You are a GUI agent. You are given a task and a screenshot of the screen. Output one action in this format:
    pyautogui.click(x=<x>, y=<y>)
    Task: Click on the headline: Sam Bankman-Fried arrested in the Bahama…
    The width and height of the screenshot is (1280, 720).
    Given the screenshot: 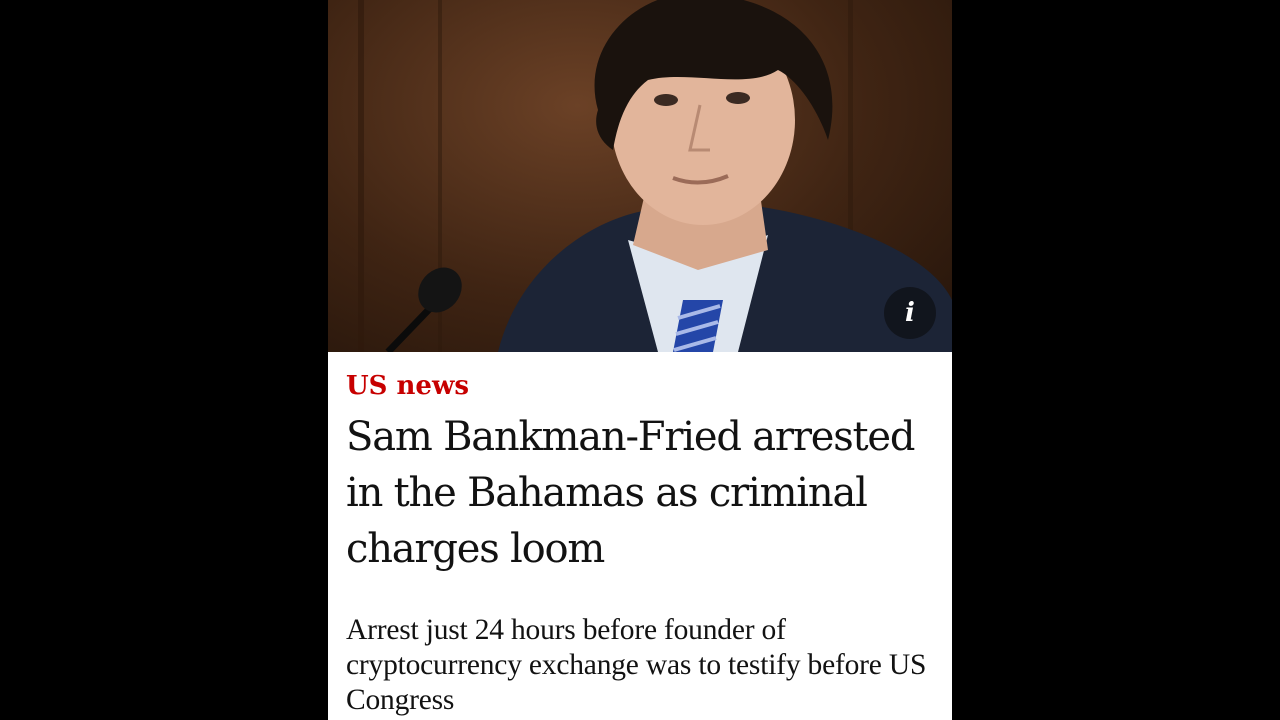 What is the action you would take?
    pyautogui.click(x=630, y=493)
    